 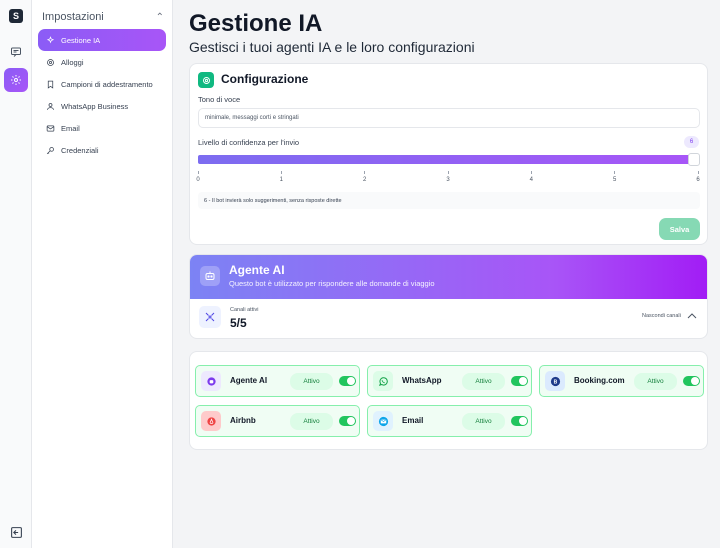 I want to click on tick-label: 0, so click(x=198, y=180).